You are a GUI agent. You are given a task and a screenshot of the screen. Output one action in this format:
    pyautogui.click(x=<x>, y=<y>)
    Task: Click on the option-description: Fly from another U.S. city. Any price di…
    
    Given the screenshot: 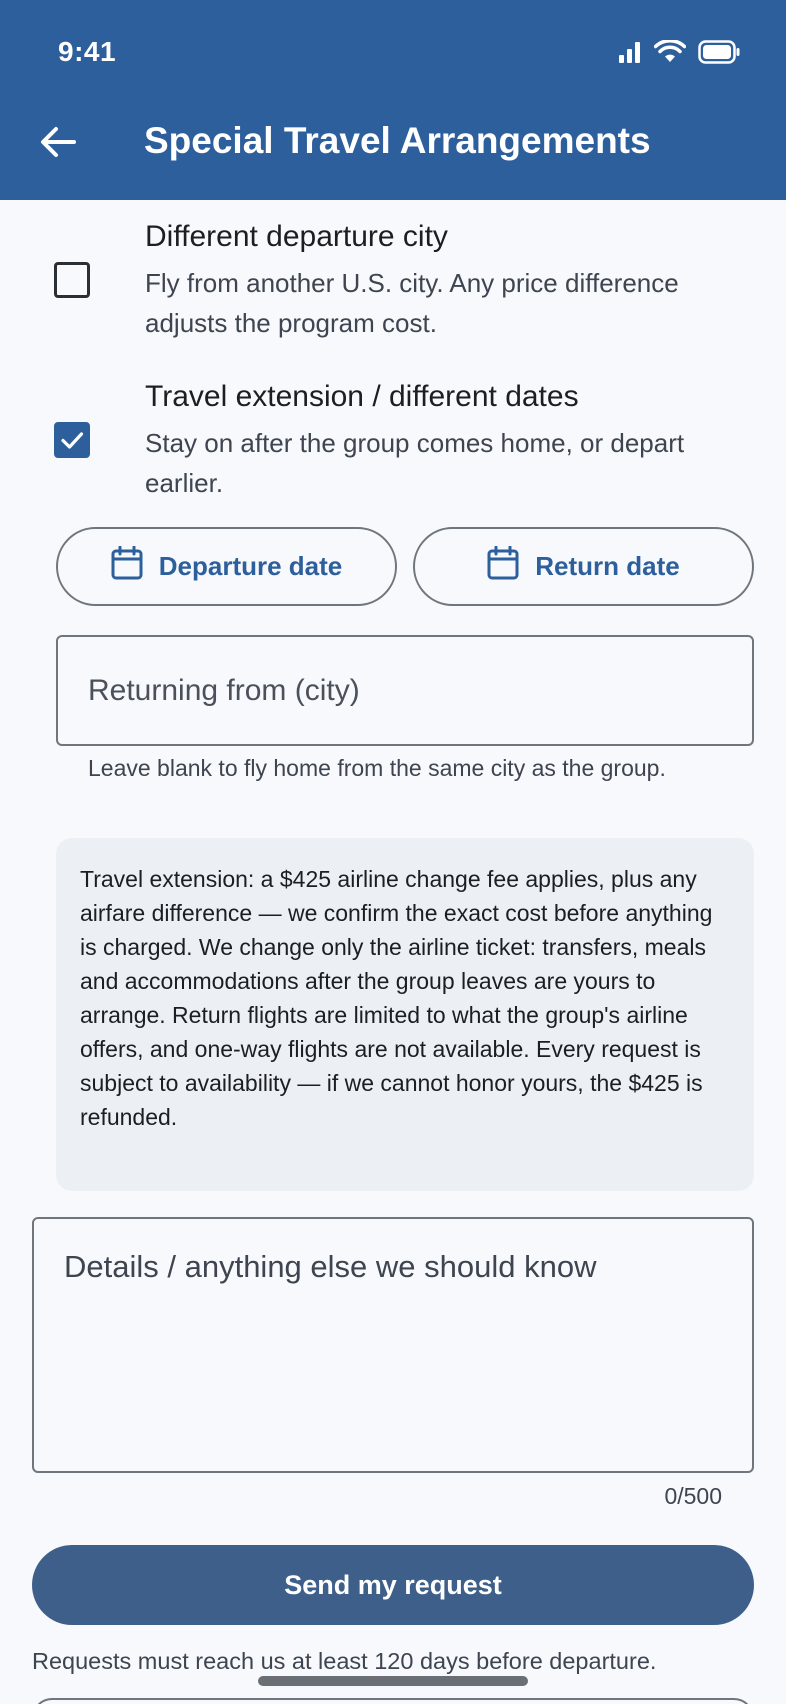 What is the action you would take?
    pyautogui.click(x=412, y=303)
    